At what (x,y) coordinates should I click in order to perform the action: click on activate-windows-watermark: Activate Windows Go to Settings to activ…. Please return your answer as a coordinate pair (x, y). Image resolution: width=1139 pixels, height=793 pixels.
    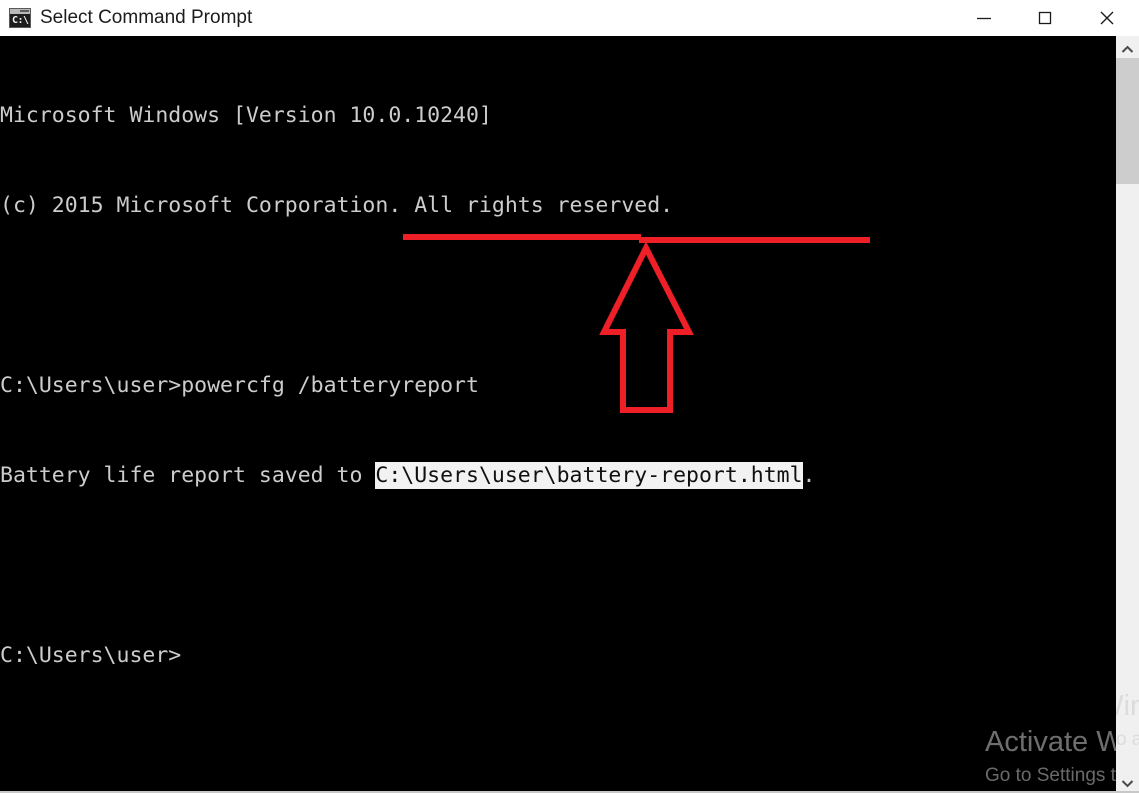
    Looking at the image, I should click on (1050, 756).